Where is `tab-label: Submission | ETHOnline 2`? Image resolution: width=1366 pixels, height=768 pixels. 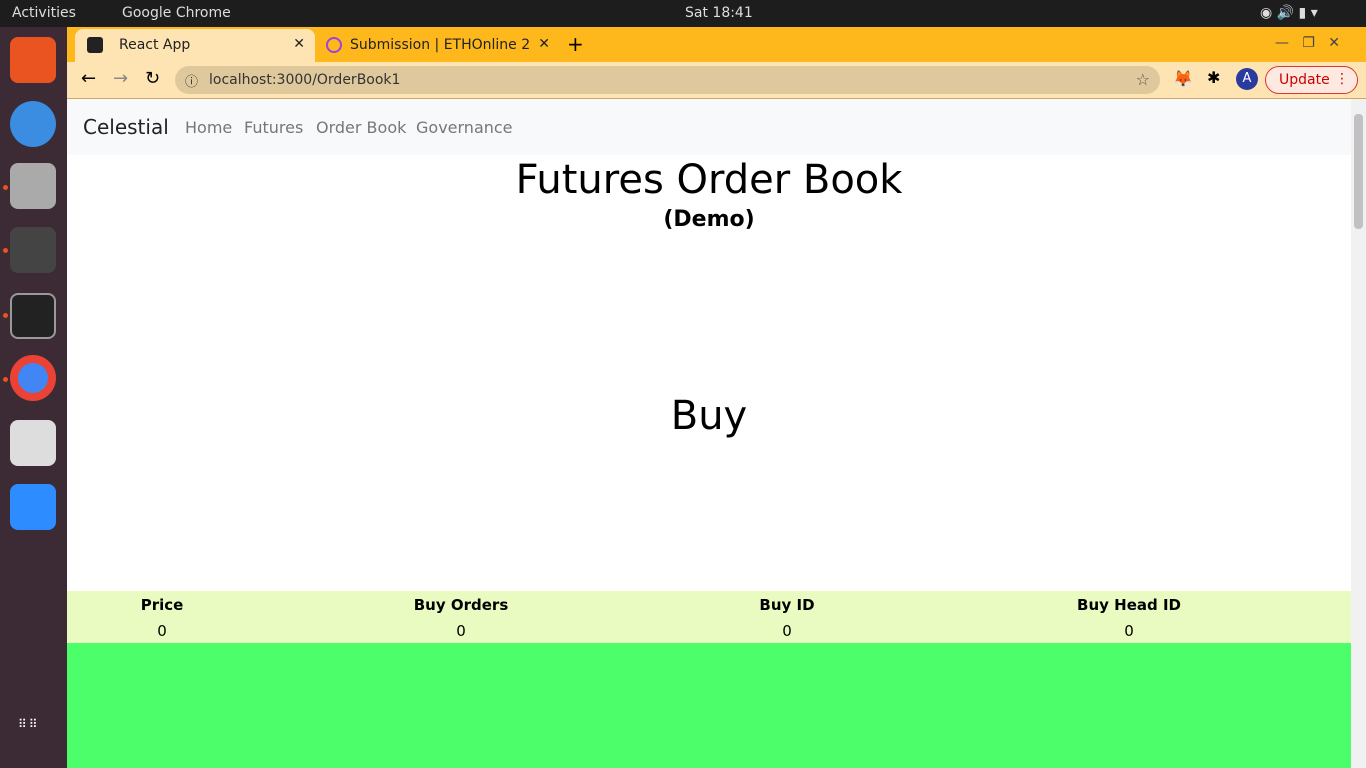
tab-label: Submission | ETHOnline 2 is located at coordinates (440, 45).